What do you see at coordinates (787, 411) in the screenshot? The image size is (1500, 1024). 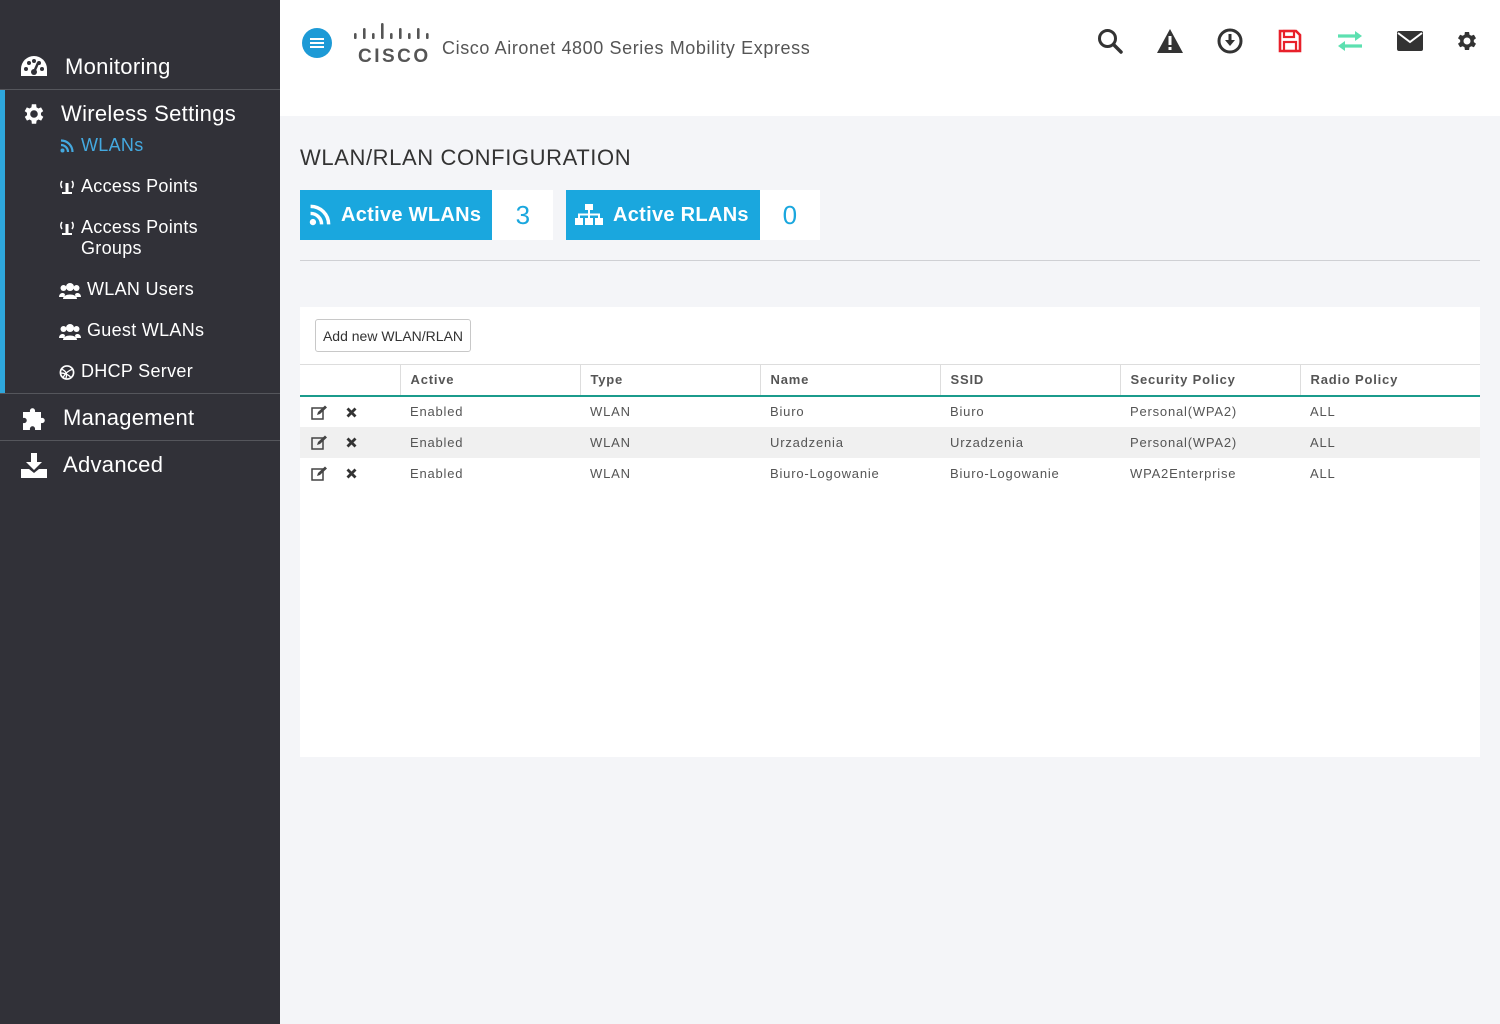 I see `cell-name: Biuro` at bounding box center [787, 411].